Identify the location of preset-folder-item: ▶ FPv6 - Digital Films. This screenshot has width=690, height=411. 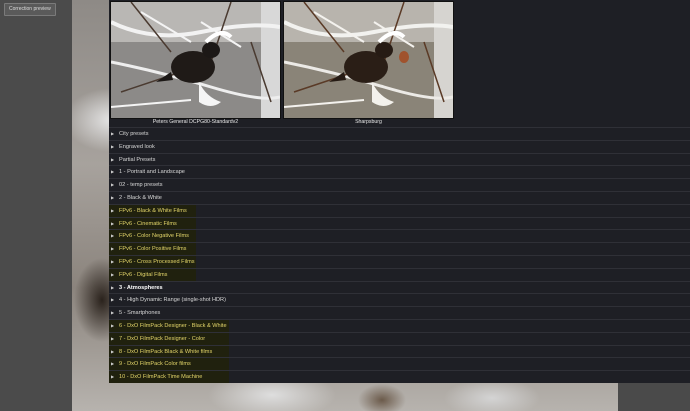
(399, 274).